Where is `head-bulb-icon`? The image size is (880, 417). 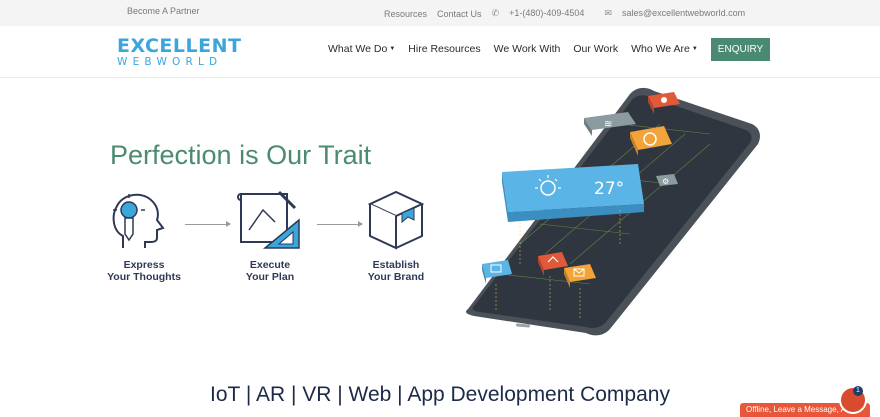
head-bulb-icon is located at coordinates (138, 220).